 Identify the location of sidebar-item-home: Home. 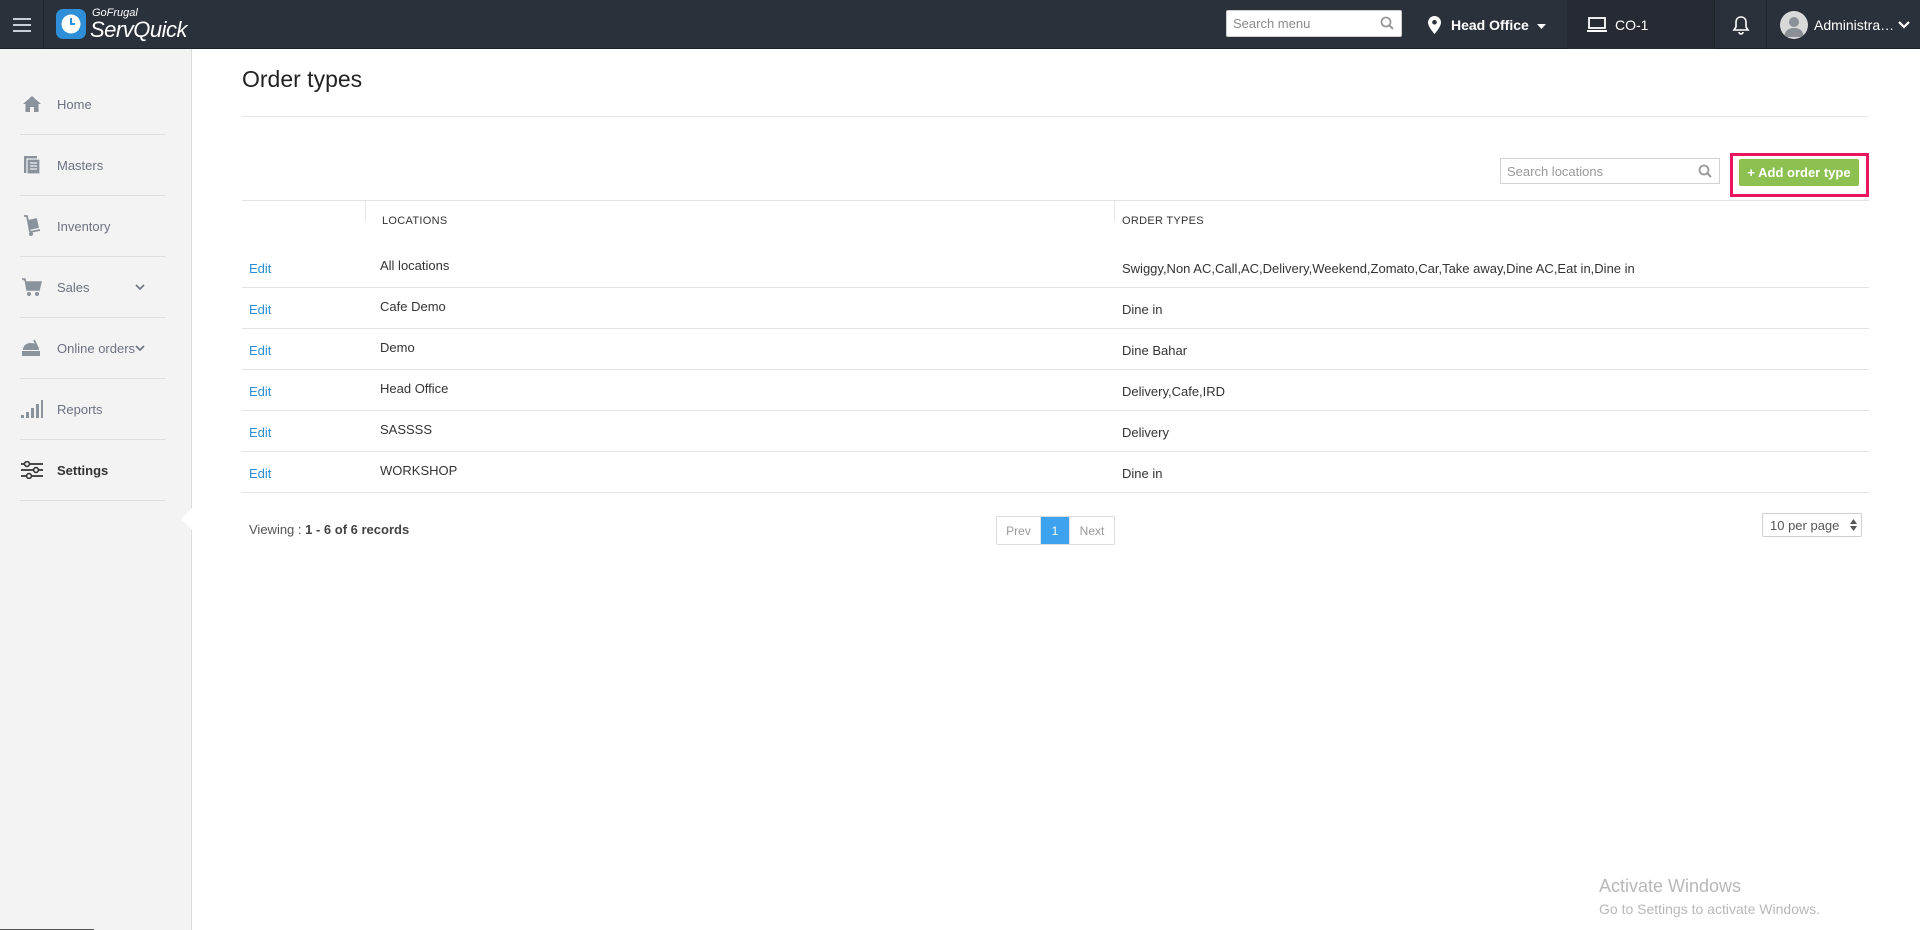
(92, 104).